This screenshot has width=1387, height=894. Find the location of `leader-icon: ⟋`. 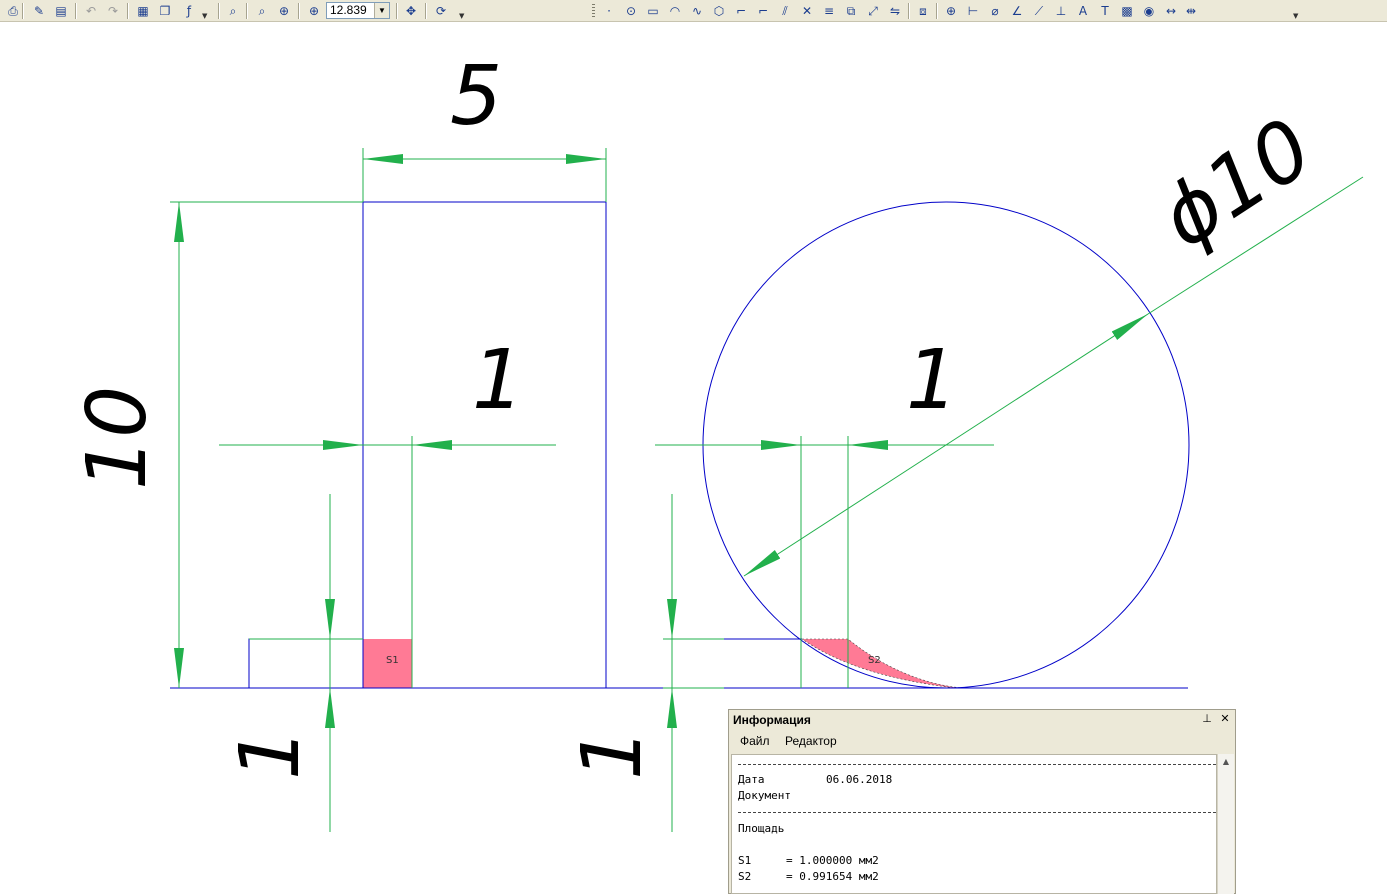

leader-icon: ⟋ is located at coordinates (1039, 11).